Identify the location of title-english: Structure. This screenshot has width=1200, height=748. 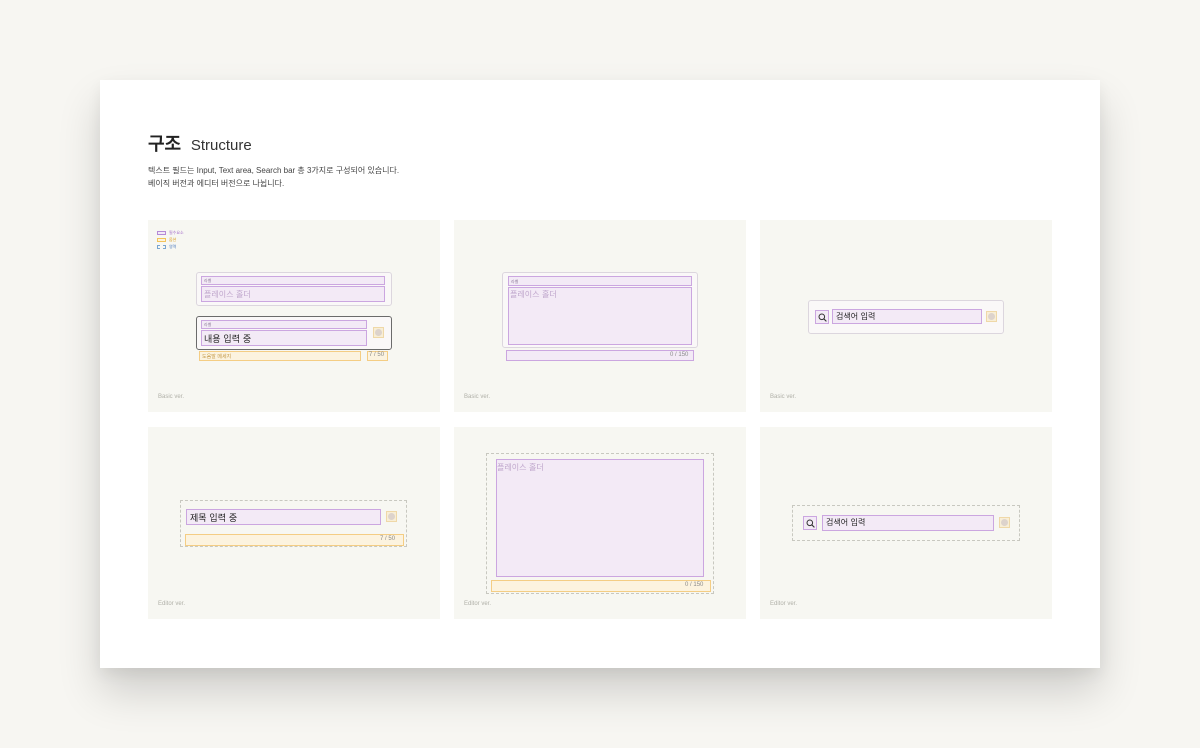
(221, 145).